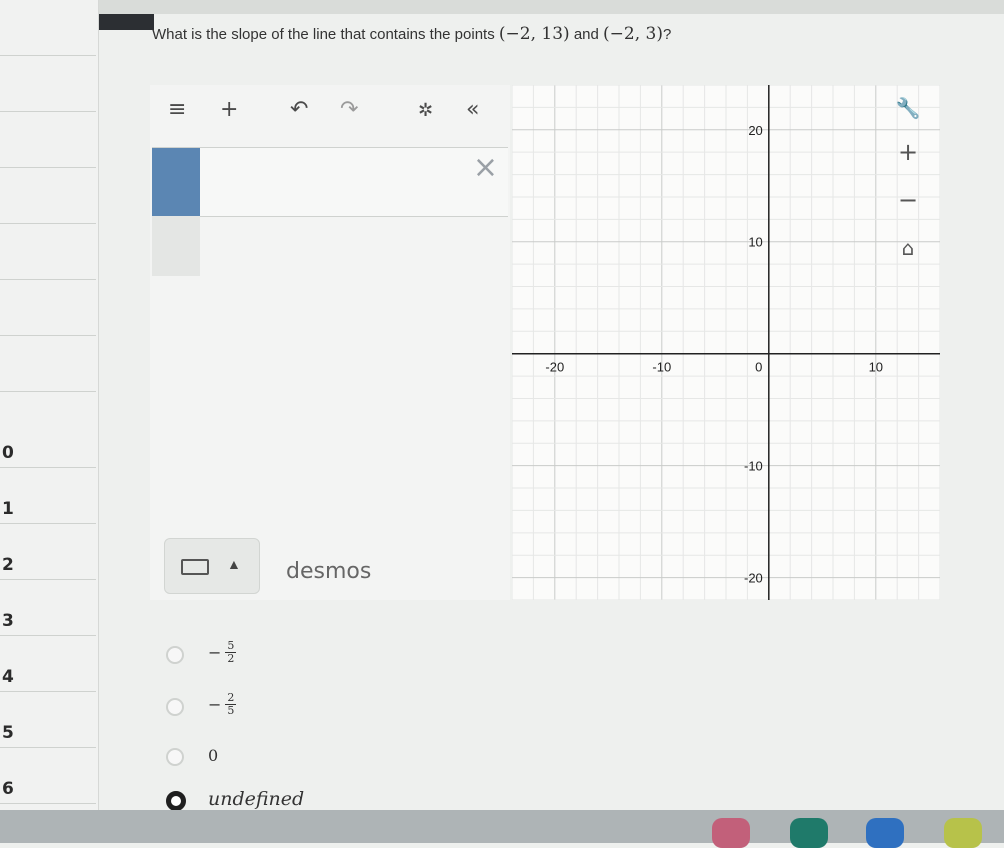  I want to click on undo-icon: ↶, so click(299, 109).